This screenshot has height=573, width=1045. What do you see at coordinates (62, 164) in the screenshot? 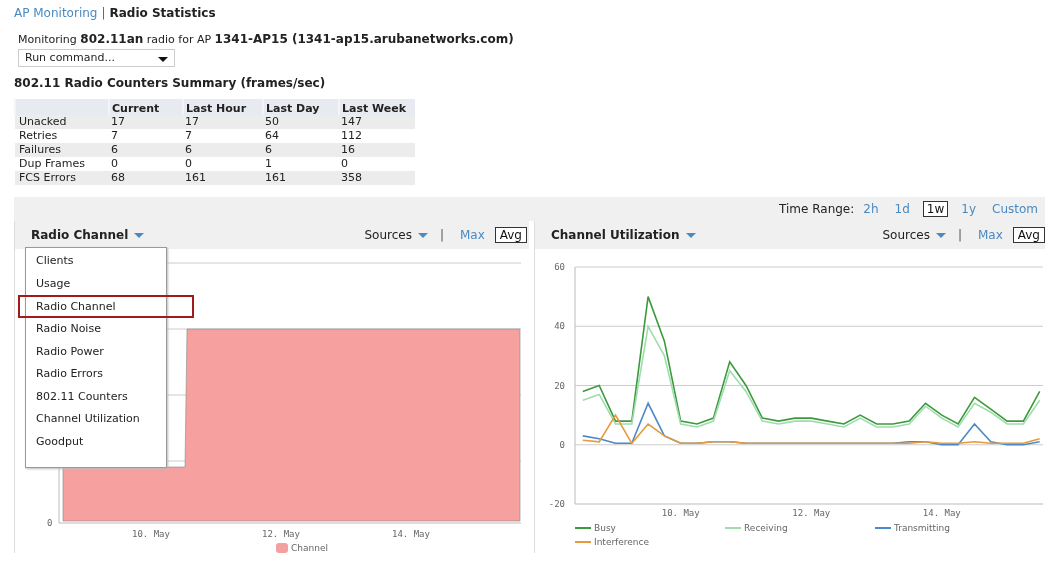
I see `row-label: Dup Frames` at bounding box center [62, 164].